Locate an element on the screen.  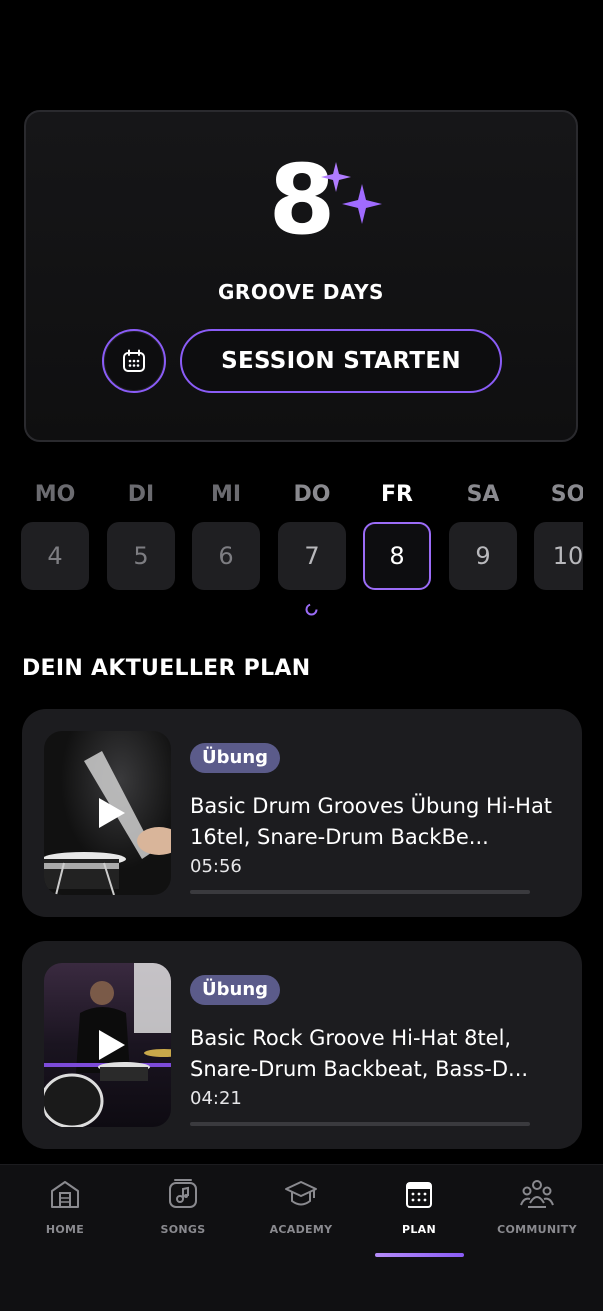
tab-academy: ACADEMY is located at coordinates (301, 1206).